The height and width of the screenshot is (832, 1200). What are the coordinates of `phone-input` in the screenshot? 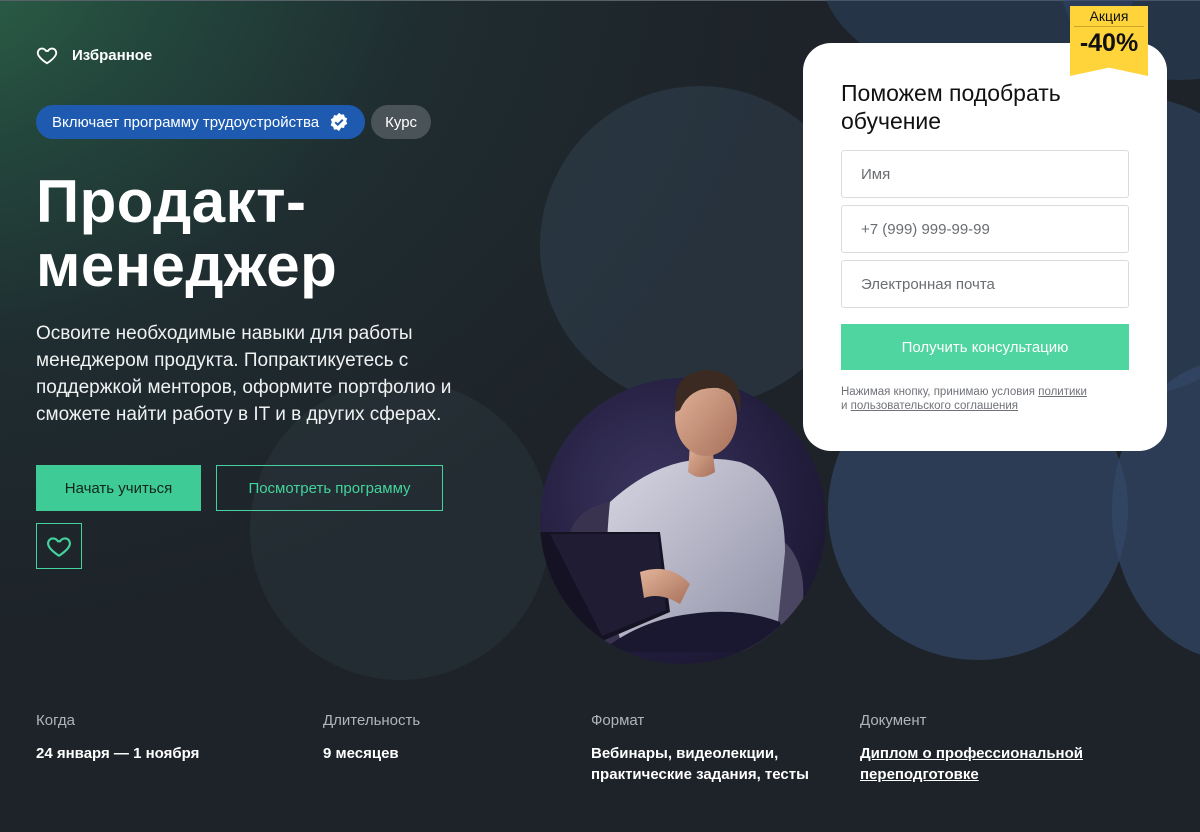 It's located at (985, 229).